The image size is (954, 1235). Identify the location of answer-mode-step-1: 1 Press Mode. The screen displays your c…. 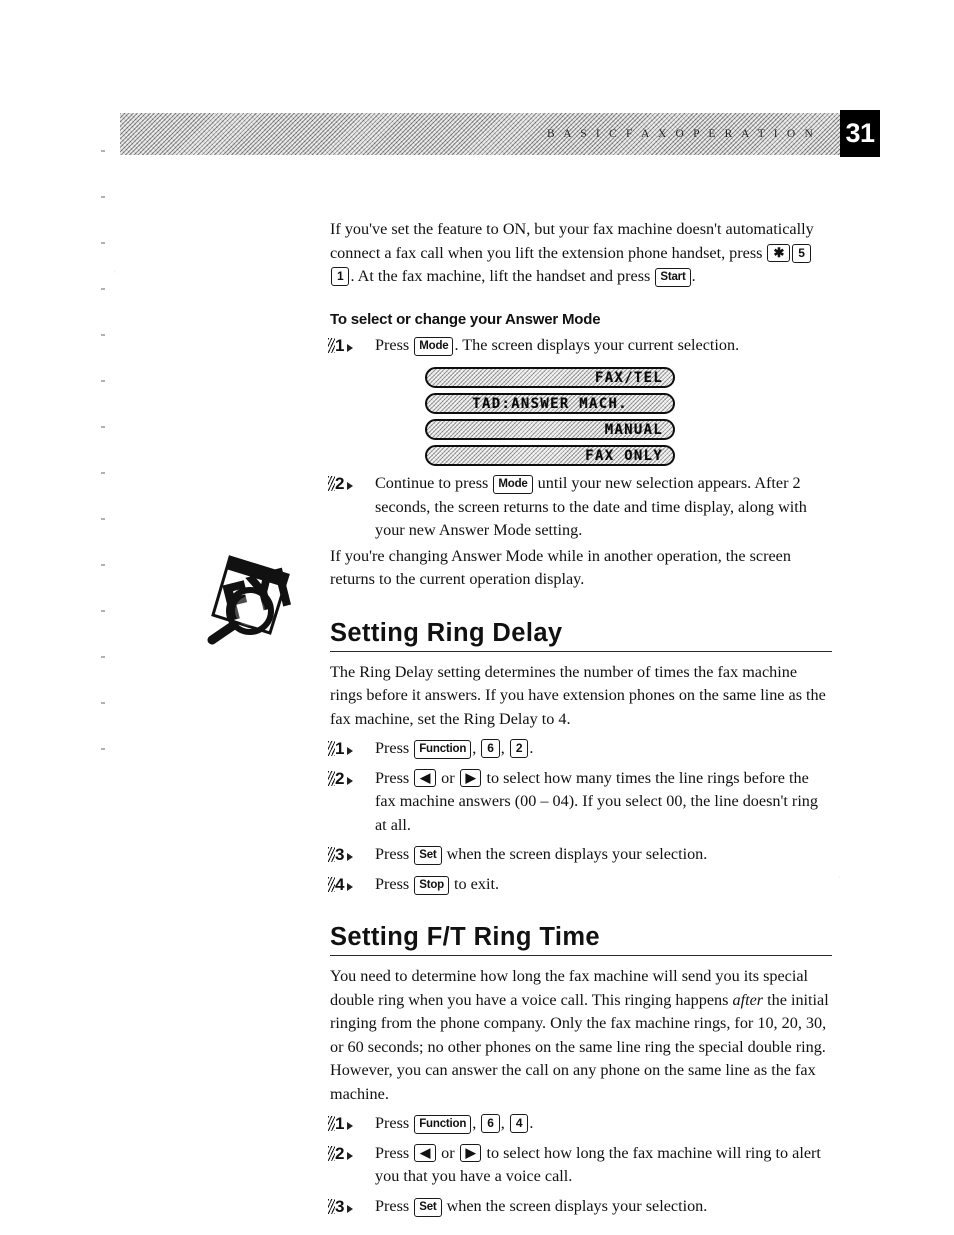
(580, 346).